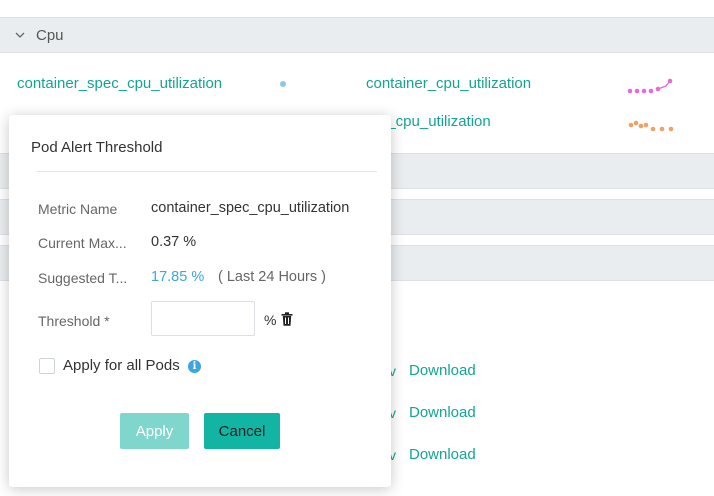 This screenshot has width=714, height=496. I want to click on dialog-title: Pod Alert Threshold, so click(97, 147).